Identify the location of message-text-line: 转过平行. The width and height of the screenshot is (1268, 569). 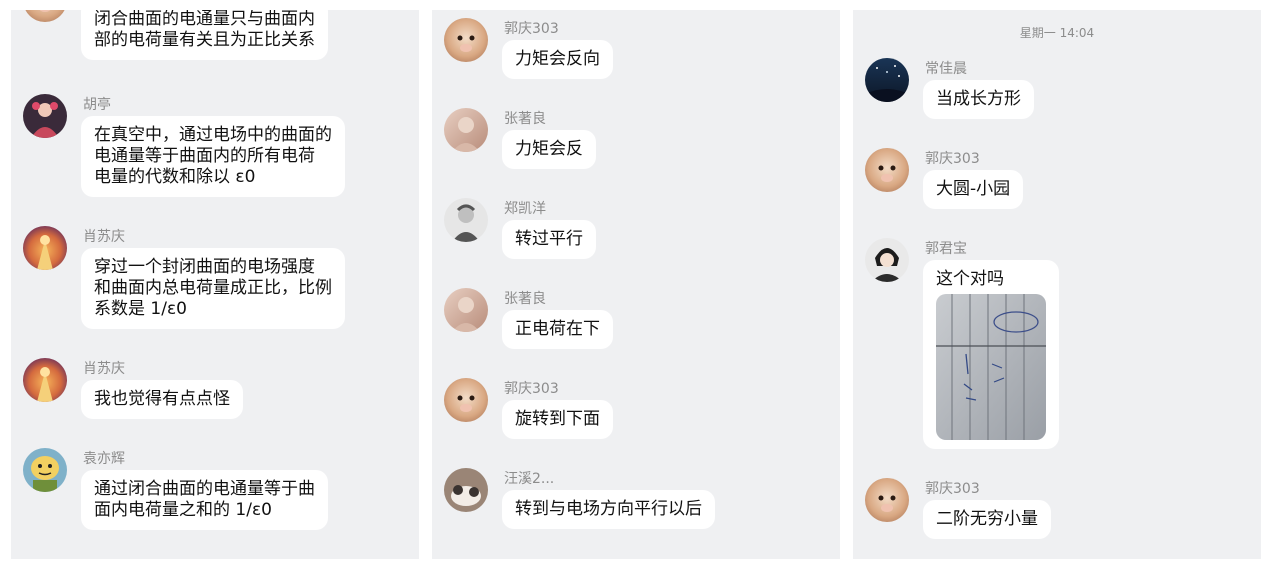
(549, 239).